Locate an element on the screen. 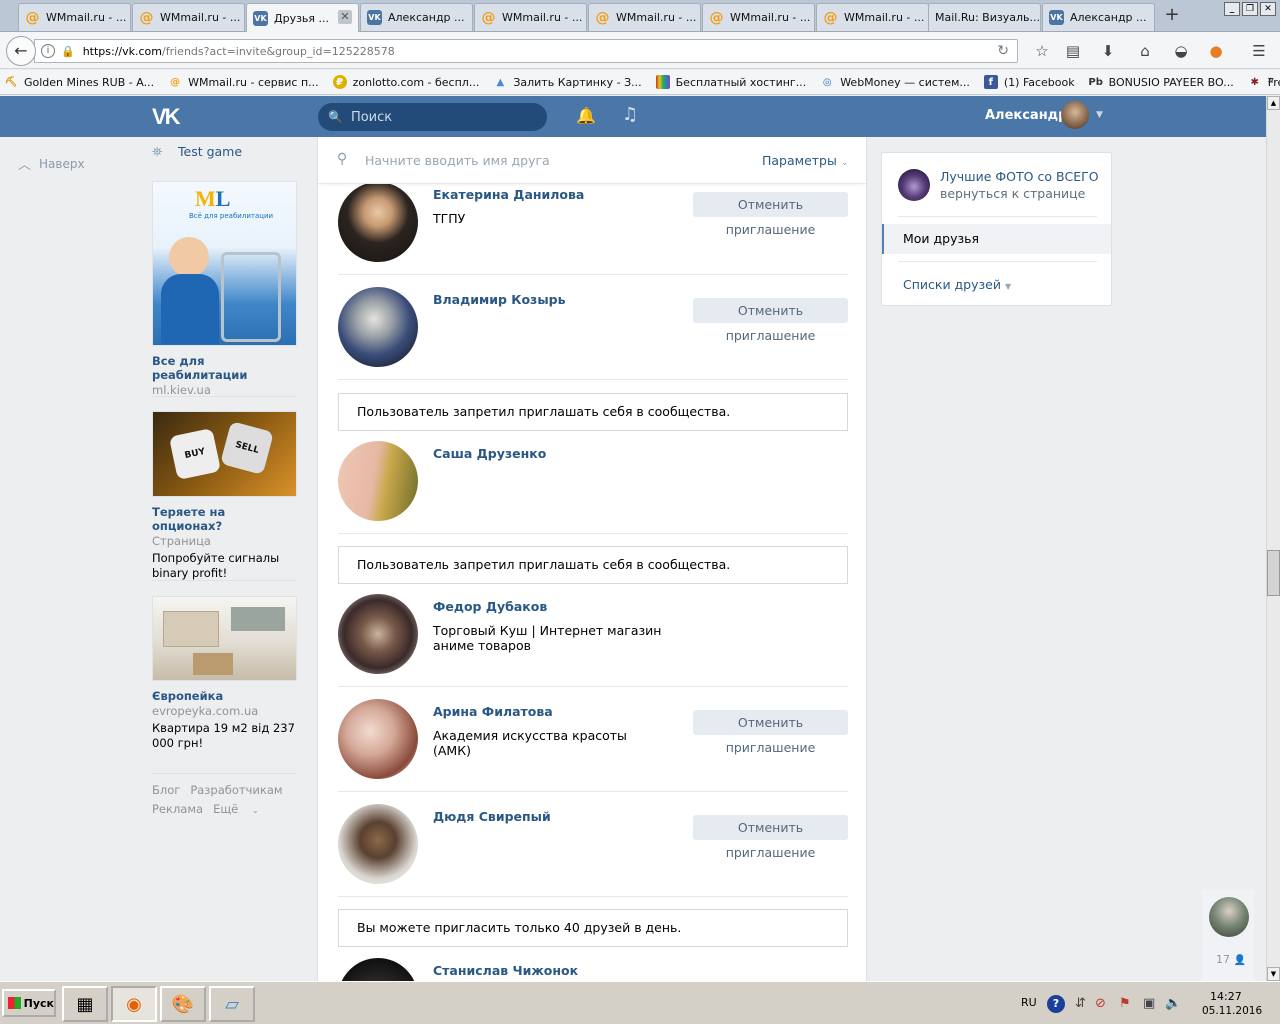 Image resolution: width=1280 pixels, height=1024 pixels. taskbar-app-firefox: ◉ is located at coordinates (134, 1004).